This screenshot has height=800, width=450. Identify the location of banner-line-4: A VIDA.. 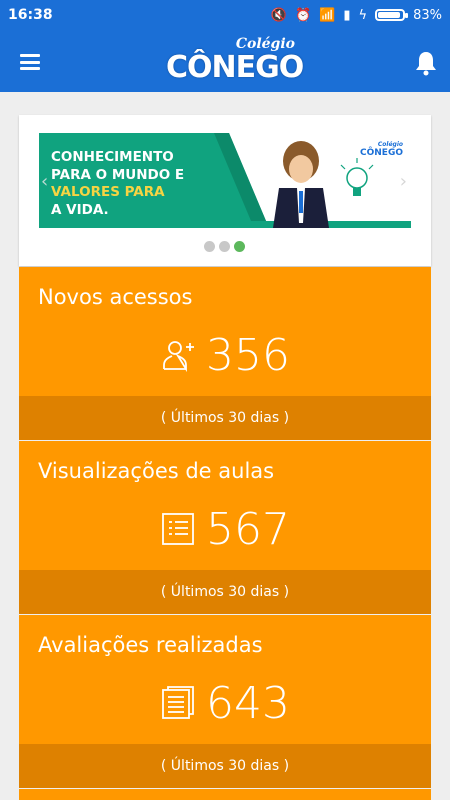
(80, 209).